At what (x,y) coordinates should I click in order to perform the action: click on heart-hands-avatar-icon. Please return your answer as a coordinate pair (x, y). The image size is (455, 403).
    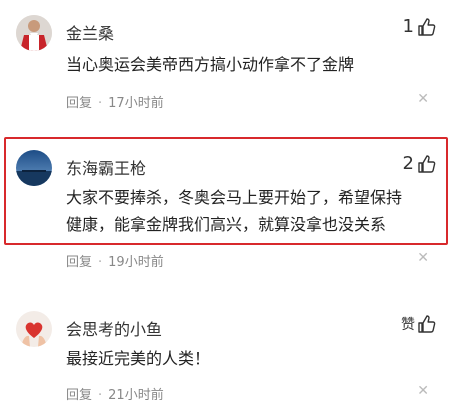
    Looking at the image, I should click on (34, 329).